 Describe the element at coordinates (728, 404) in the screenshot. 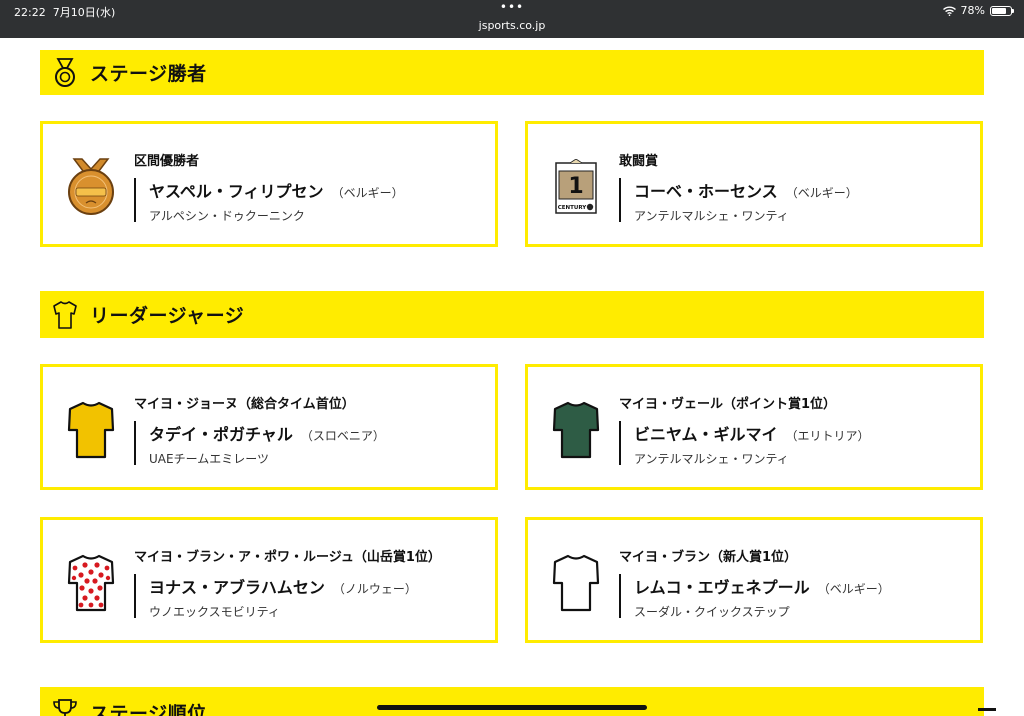

I see `award-title: マイヨ・ヴェール（ポイント賞1位）` at that location.